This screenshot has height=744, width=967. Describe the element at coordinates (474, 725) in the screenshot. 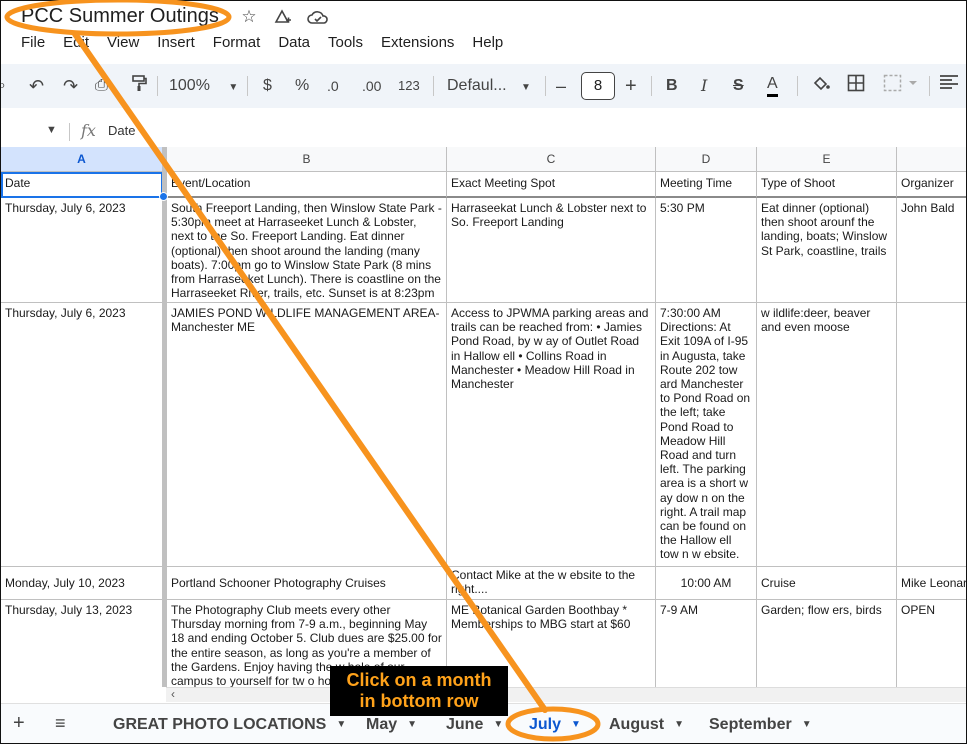

I see `sheet-tab-june: June ▼` at that location.